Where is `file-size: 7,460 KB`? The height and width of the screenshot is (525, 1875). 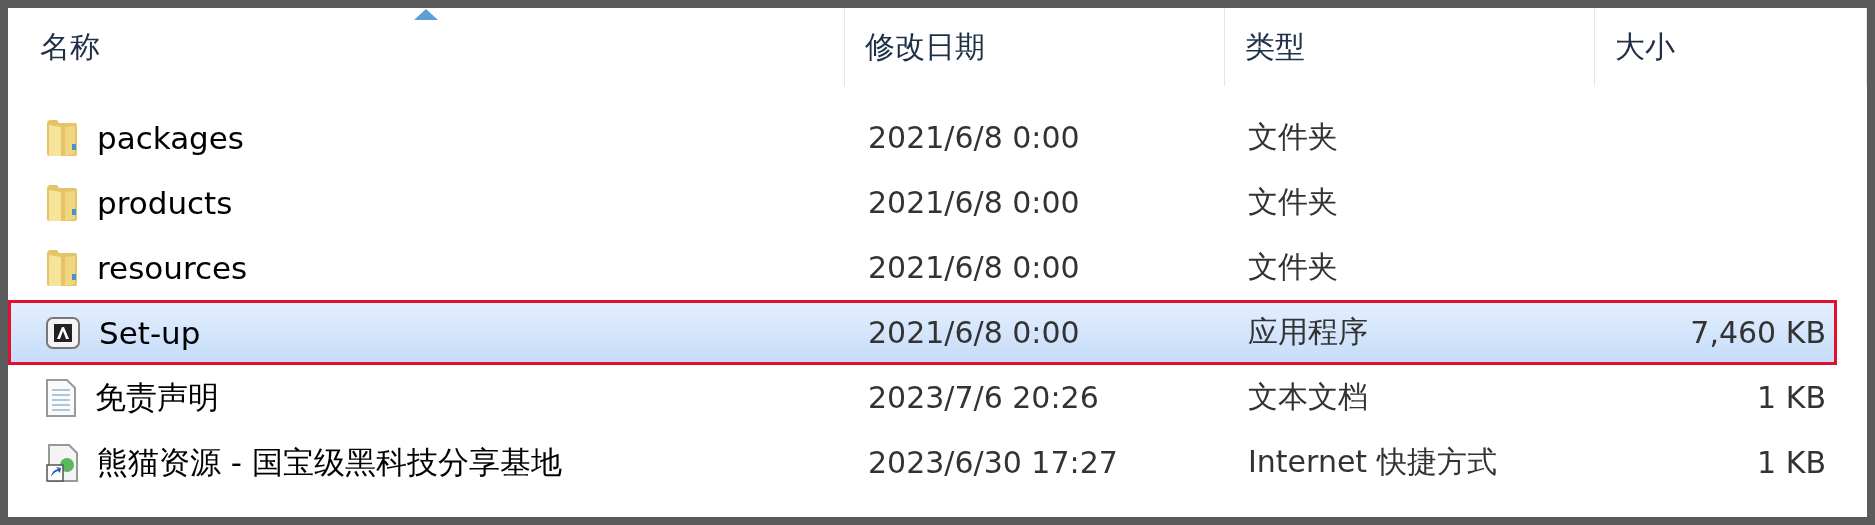
file-size: 7,460 KB is located at coordinates (1758, 332).